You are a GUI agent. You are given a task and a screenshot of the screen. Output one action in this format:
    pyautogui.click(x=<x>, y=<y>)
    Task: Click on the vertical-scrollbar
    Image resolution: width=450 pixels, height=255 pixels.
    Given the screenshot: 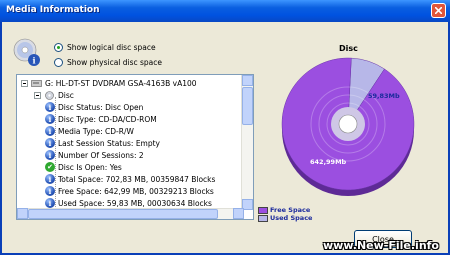 What is the action you would take?
    pyautogui.click(x=247, y=142)
    